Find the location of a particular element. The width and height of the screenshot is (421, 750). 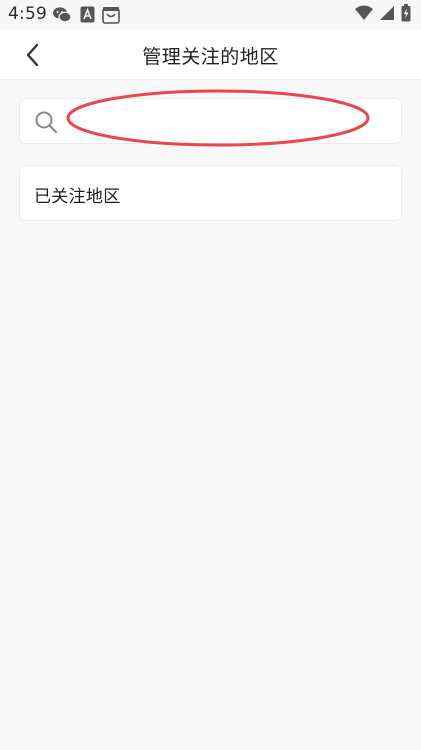

shopping-bag-icon is located at coordinates (111, 17).